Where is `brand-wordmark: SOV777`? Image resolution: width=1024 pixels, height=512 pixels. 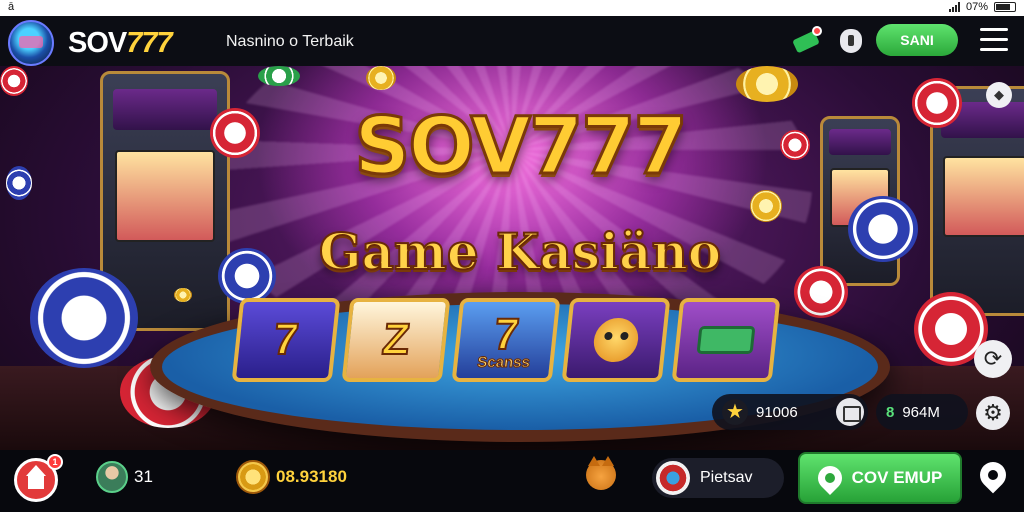 brand-wordmark: SOV777 is located at coordinates (120, 43).